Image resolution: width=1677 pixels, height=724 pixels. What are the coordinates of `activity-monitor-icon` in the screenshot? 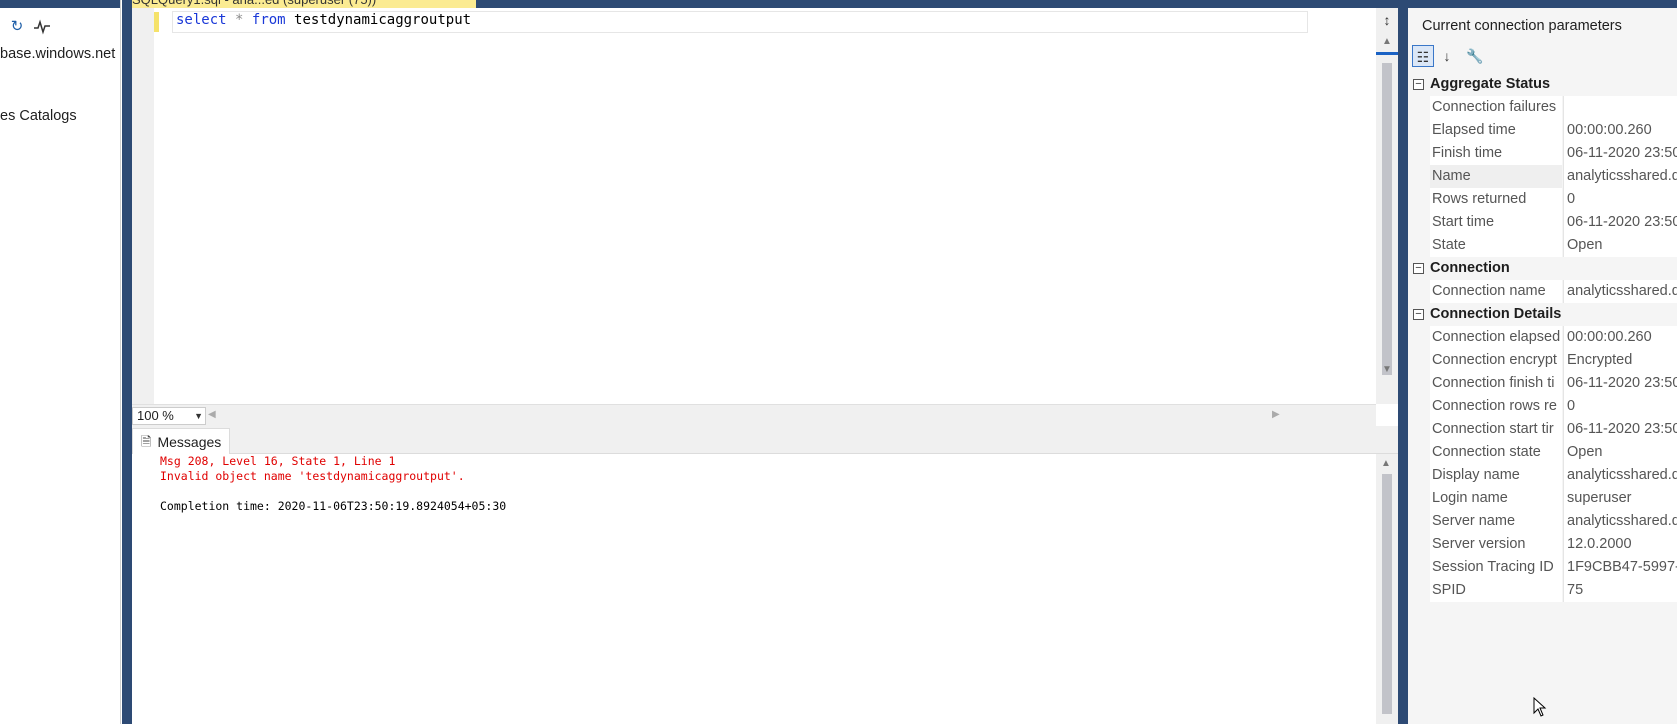 It's located at (42, 27).